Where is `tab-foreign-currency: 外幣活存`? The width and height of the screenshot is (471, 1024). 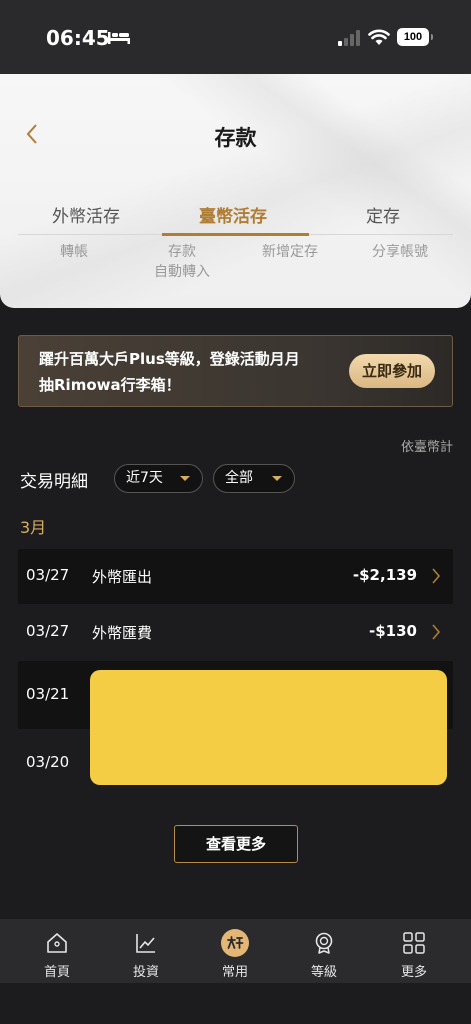
tab-foreign-currency: 外幣活存 is located at coordinates (86, 214).